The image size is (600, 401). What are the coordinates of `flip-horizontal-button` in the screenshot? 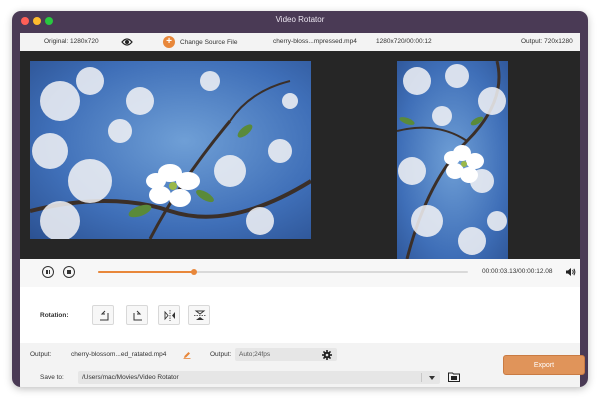 It's located at (169, 315).